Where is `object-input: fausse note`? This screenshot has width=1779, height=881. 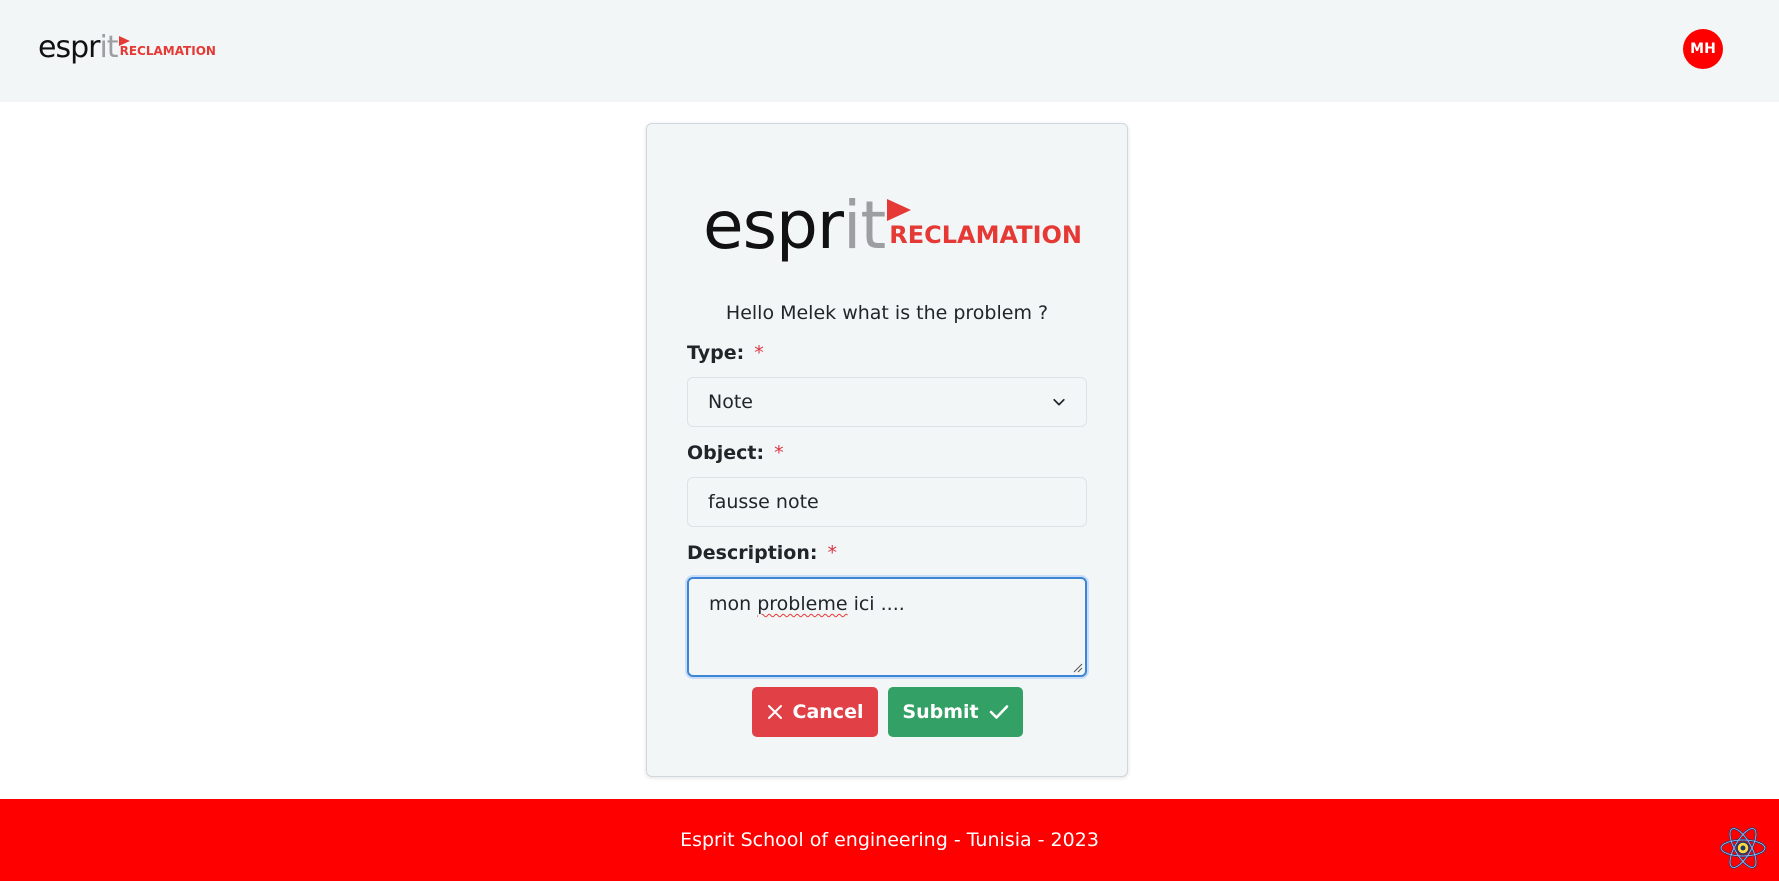
object-input: fausse note is located at coordinates (887, 502).